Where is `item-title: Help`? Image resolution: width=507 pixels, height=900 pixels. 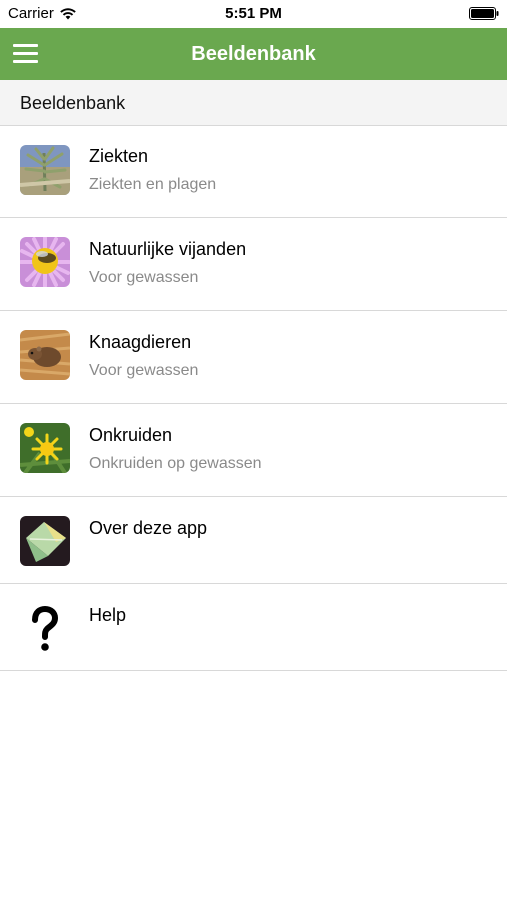
item-title: Help is located at coordinates (108, 615).